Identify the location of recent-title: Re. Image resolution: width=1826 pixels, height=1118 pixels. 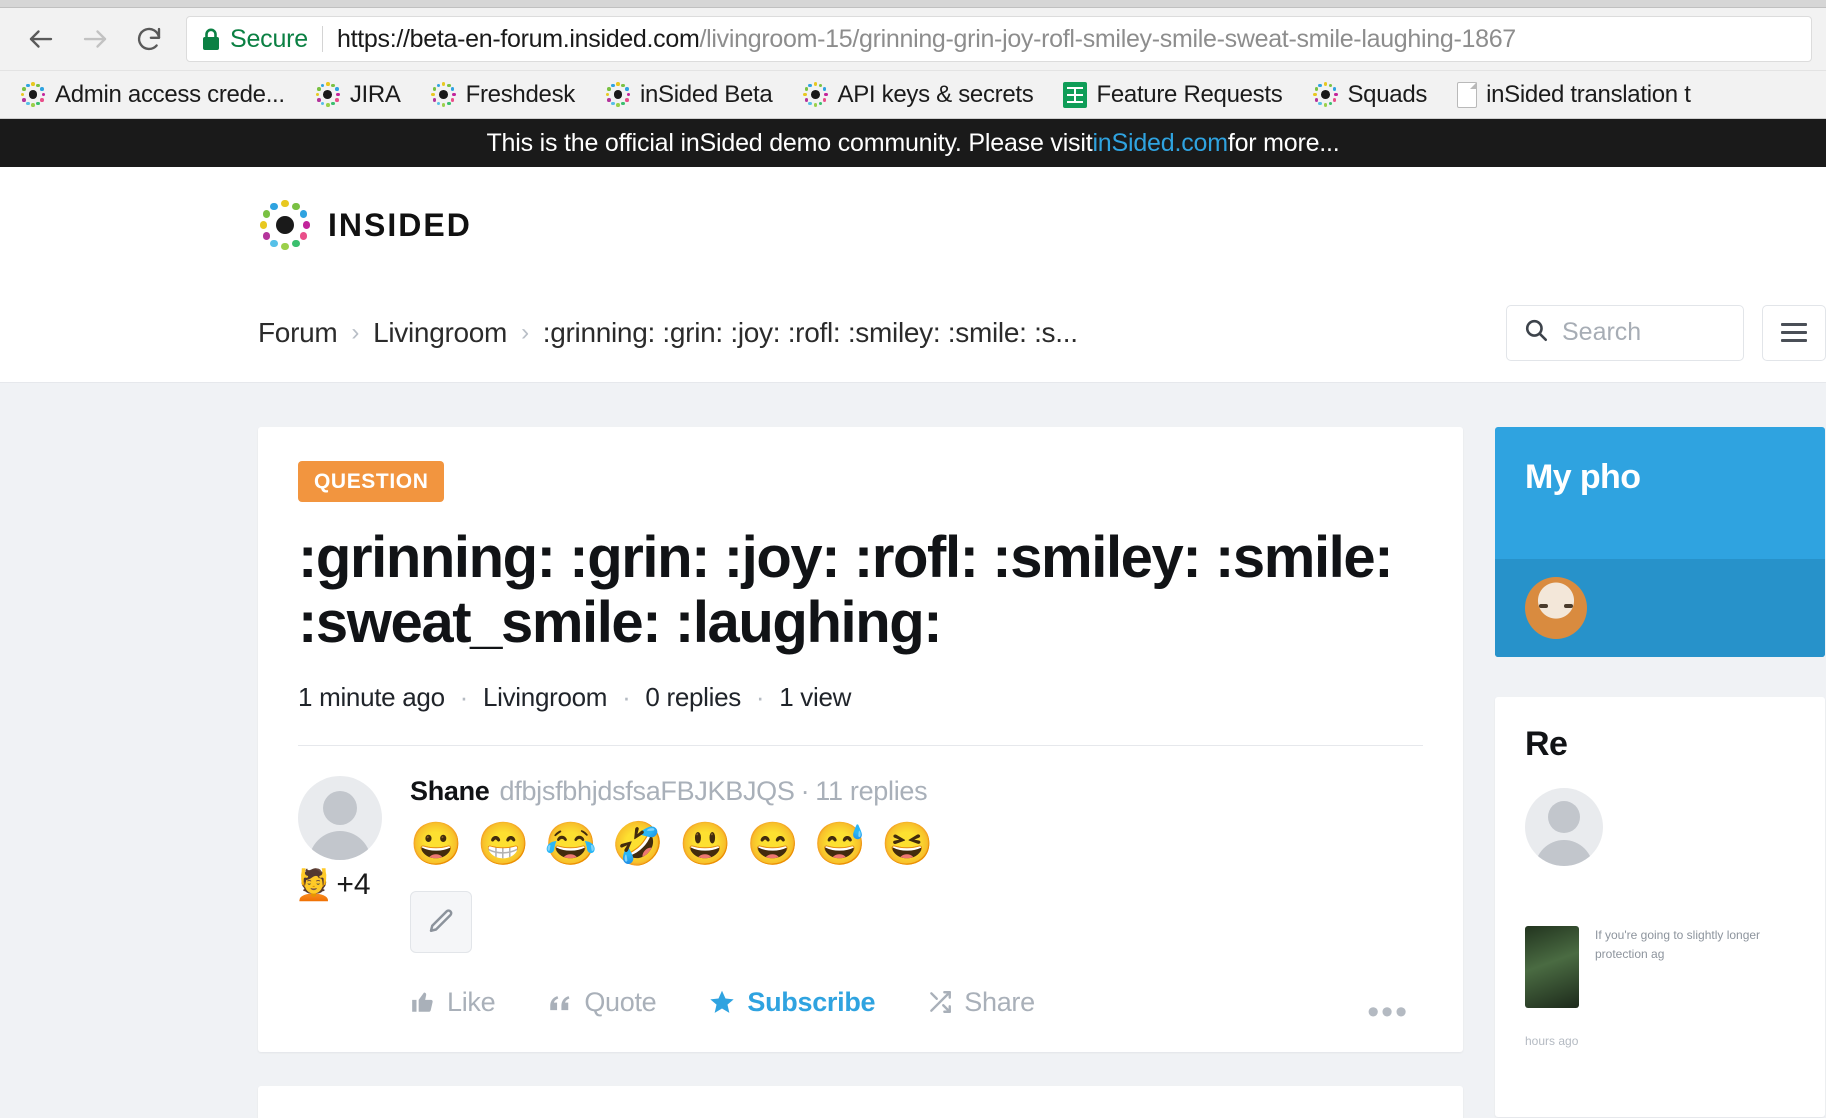
(1546, 744).